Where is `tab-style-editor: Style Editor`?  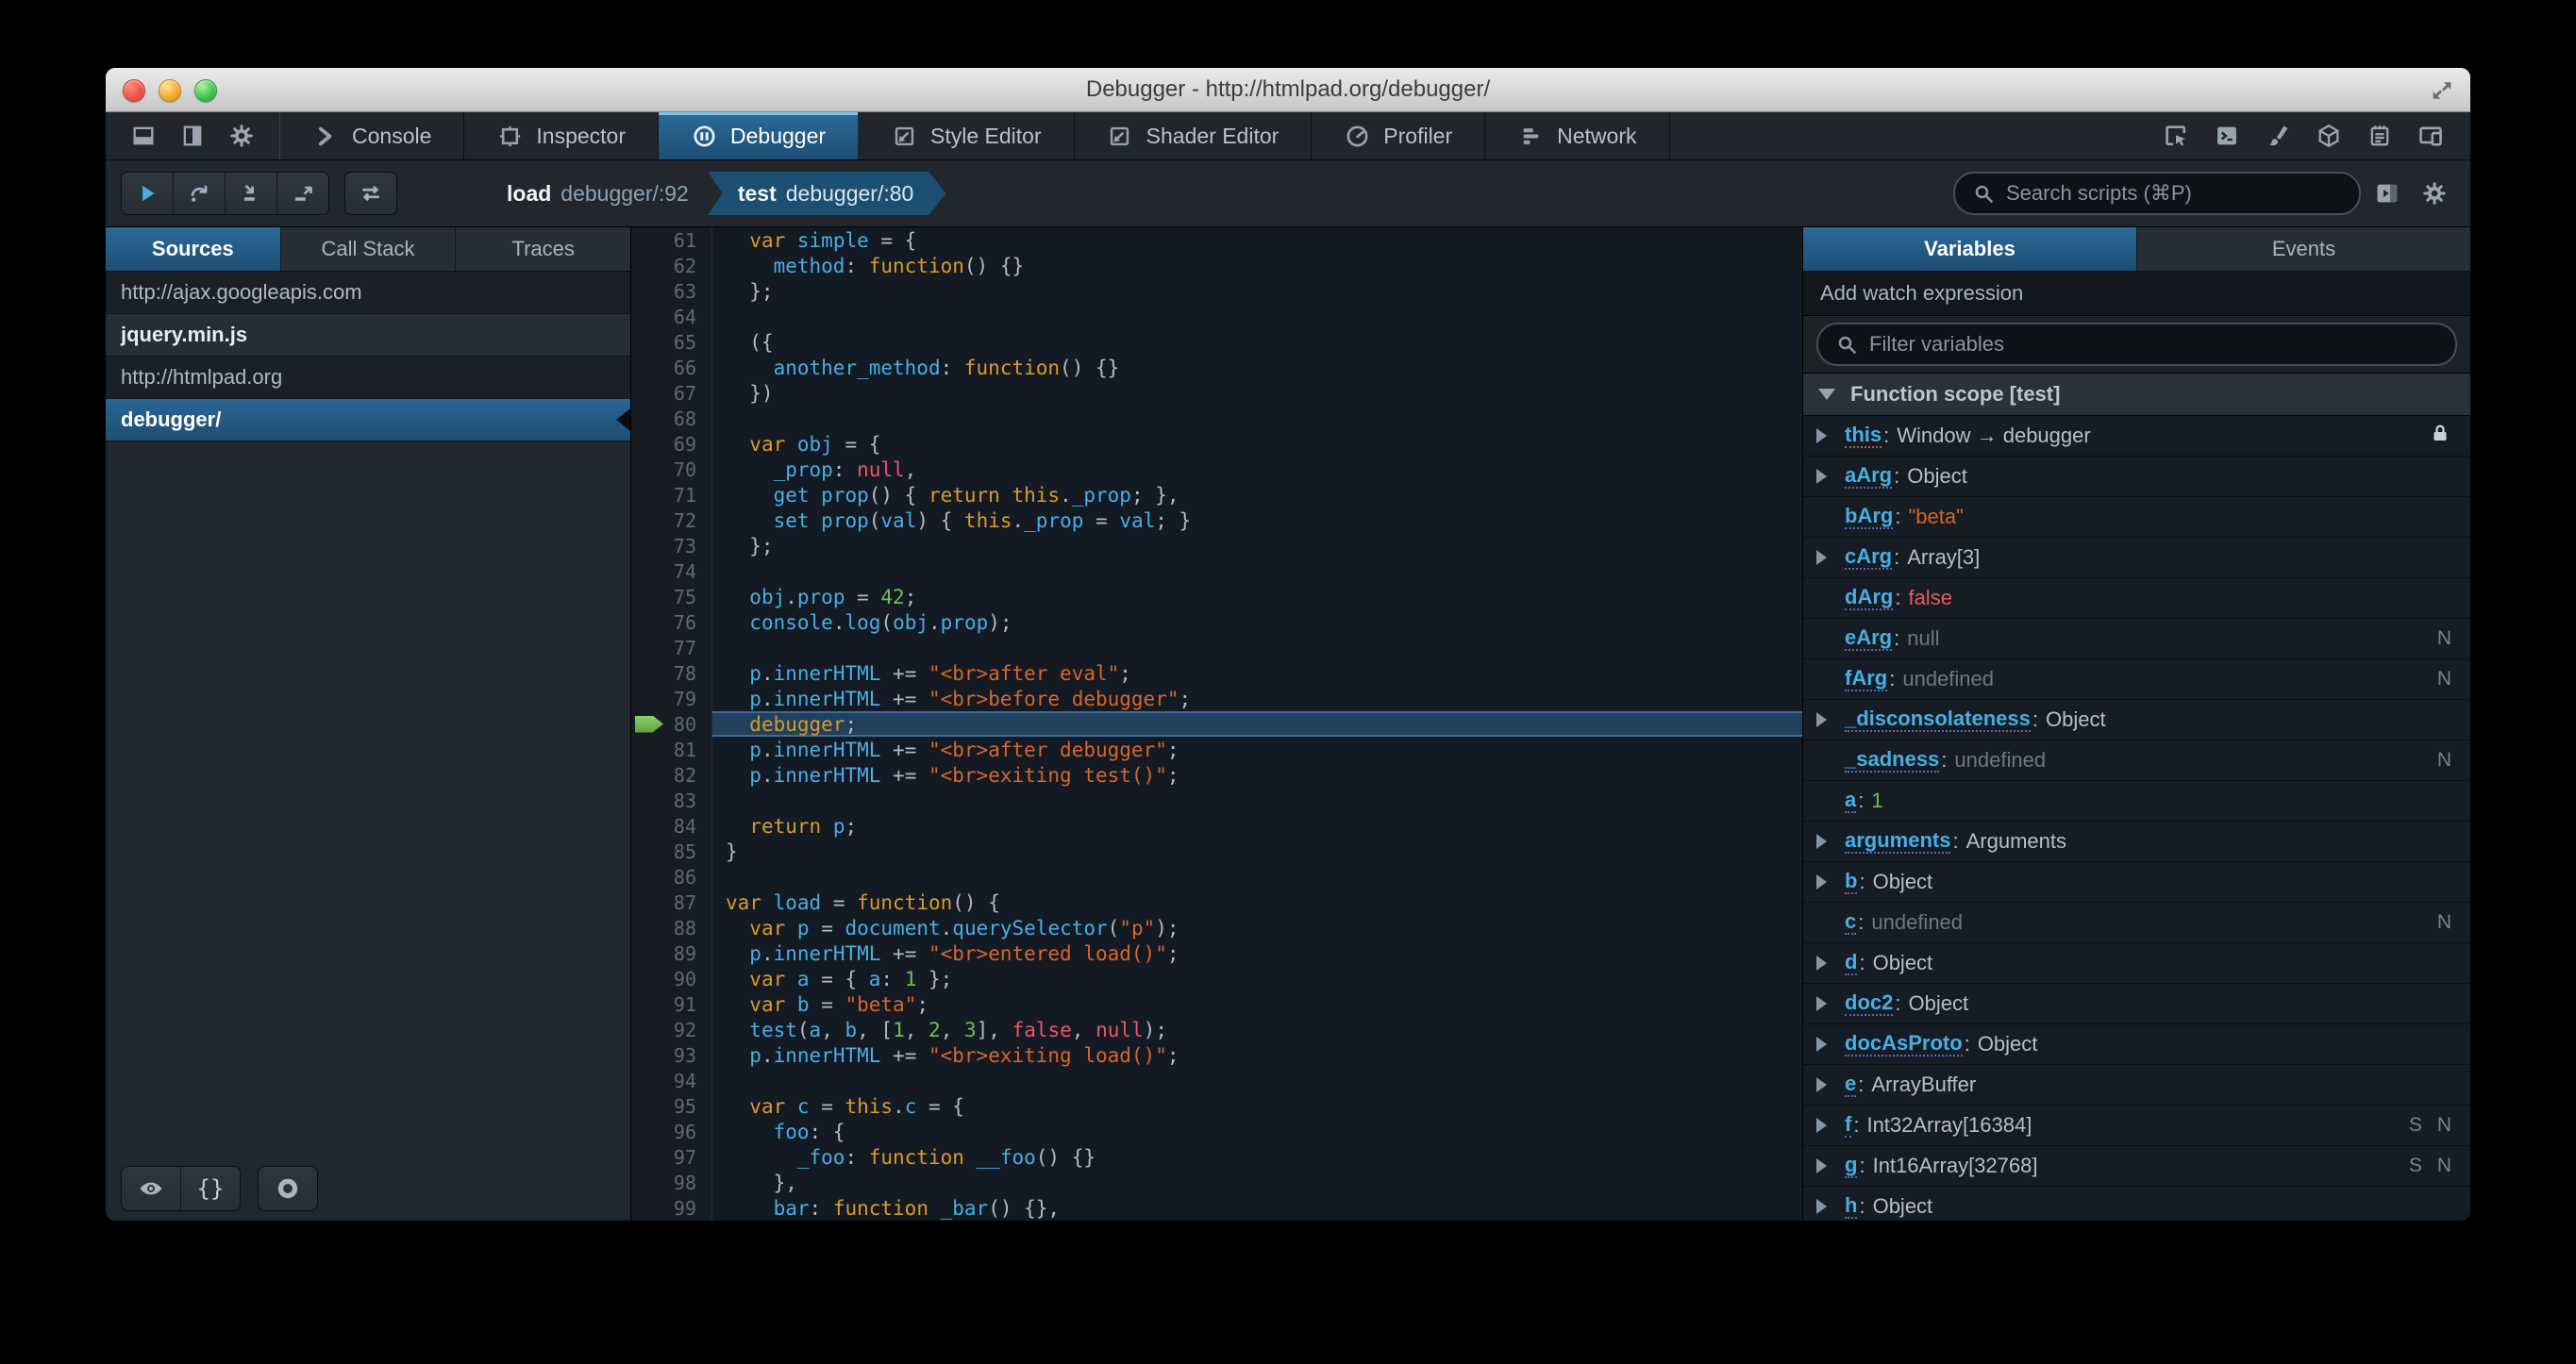 tab-style-editor: Style Editor is located at coordinates (967, 135).